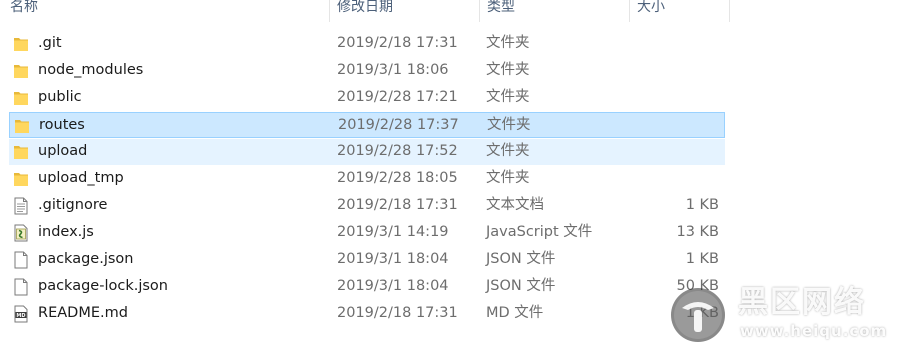 This screenshot has height=349, width=903. What do you see at coordinates (86, 259) in the screenshot?
I see `file-name: package.json` at bounding box center [86, 259].